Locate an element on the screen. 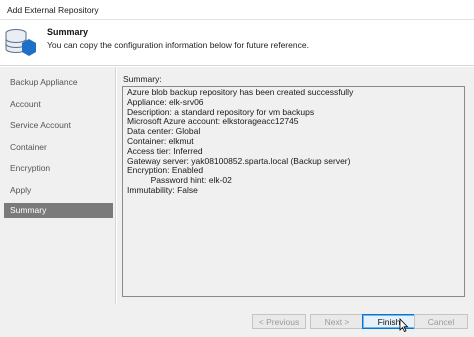 This screenshot has height=337, width=474. step-account: Account is located at coordinates (58, 104).